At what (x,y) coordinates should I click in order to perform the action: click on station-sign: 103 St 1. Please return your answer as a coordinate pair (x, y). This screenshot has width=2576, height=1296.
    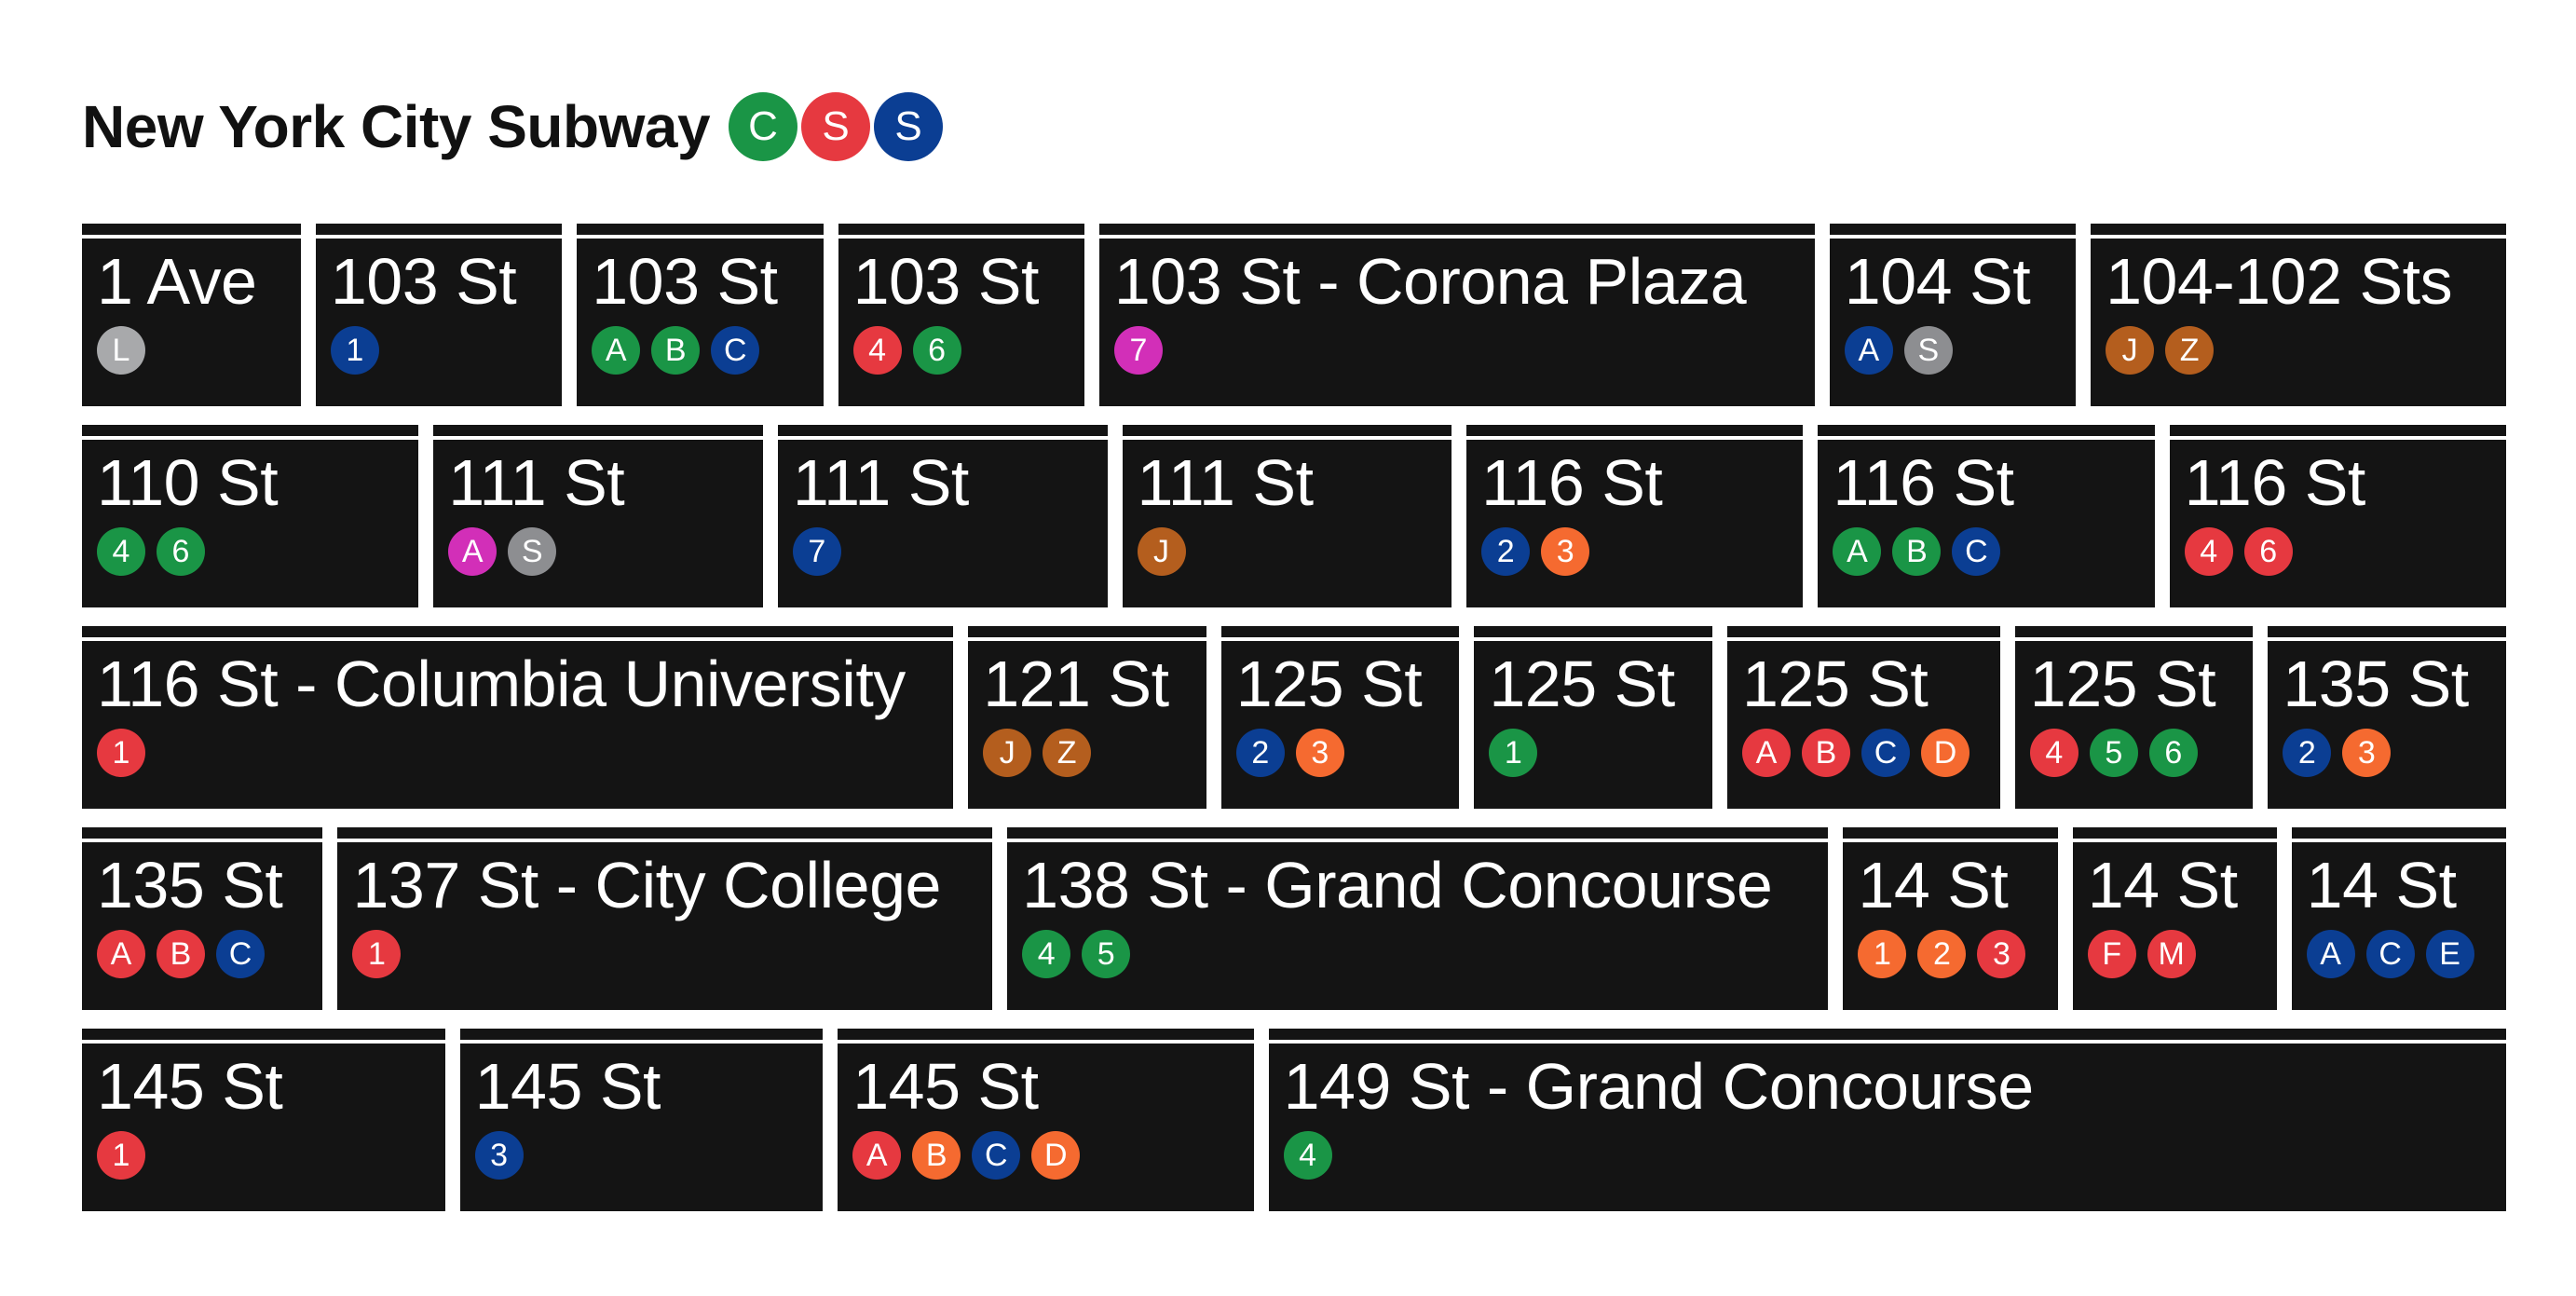
    Looking at the image, I should click on (439, 315).